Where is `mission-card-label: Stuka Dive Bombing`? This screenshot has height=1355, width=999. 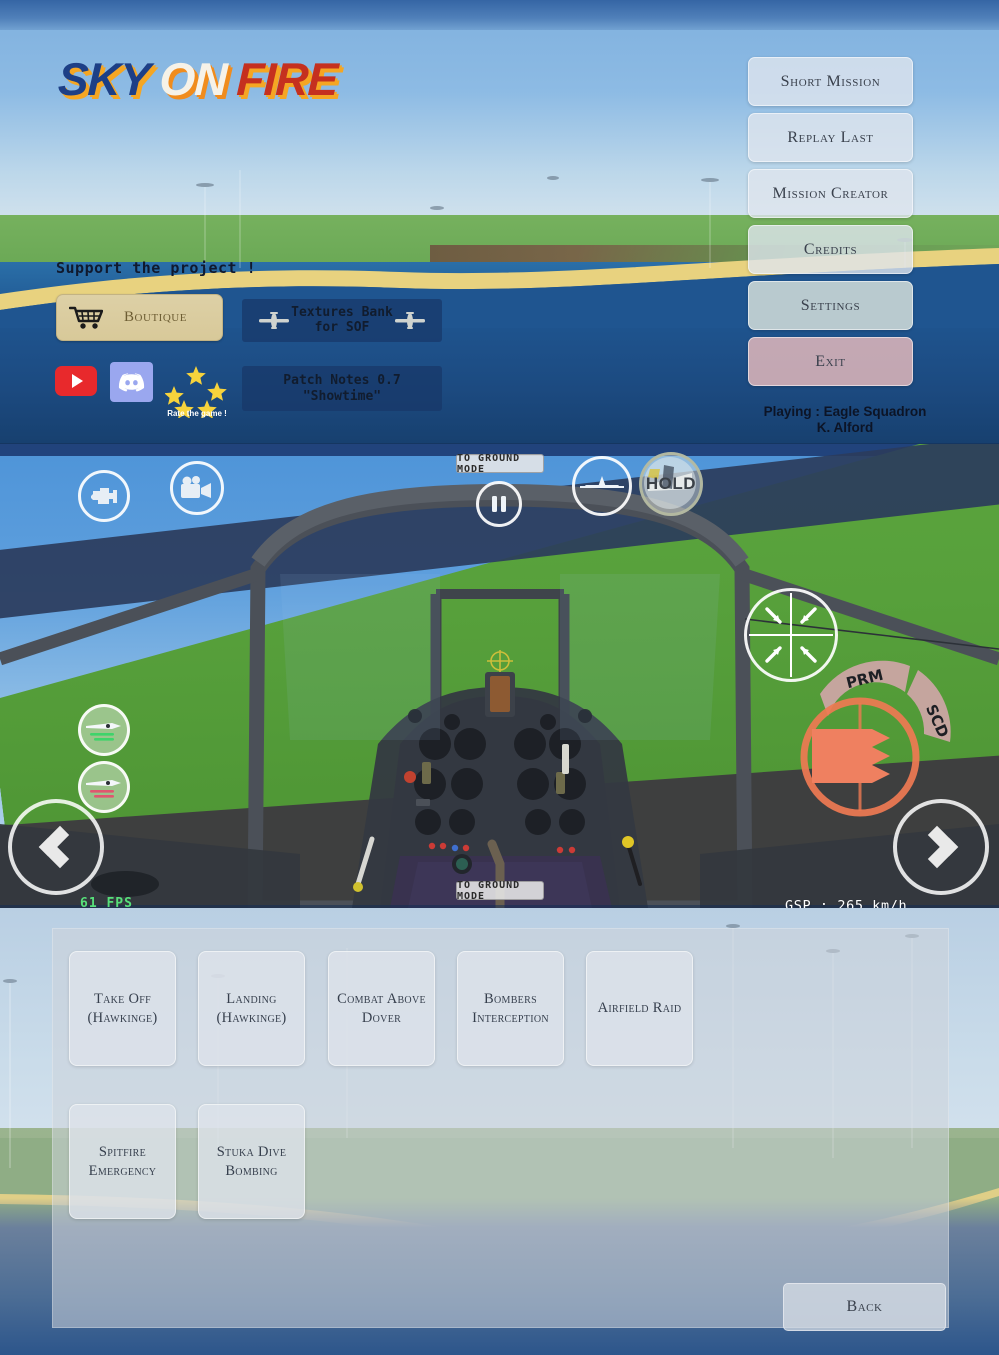 mission-card-label: Stuka Dive Bombing is located at coordinates (252, 1161).